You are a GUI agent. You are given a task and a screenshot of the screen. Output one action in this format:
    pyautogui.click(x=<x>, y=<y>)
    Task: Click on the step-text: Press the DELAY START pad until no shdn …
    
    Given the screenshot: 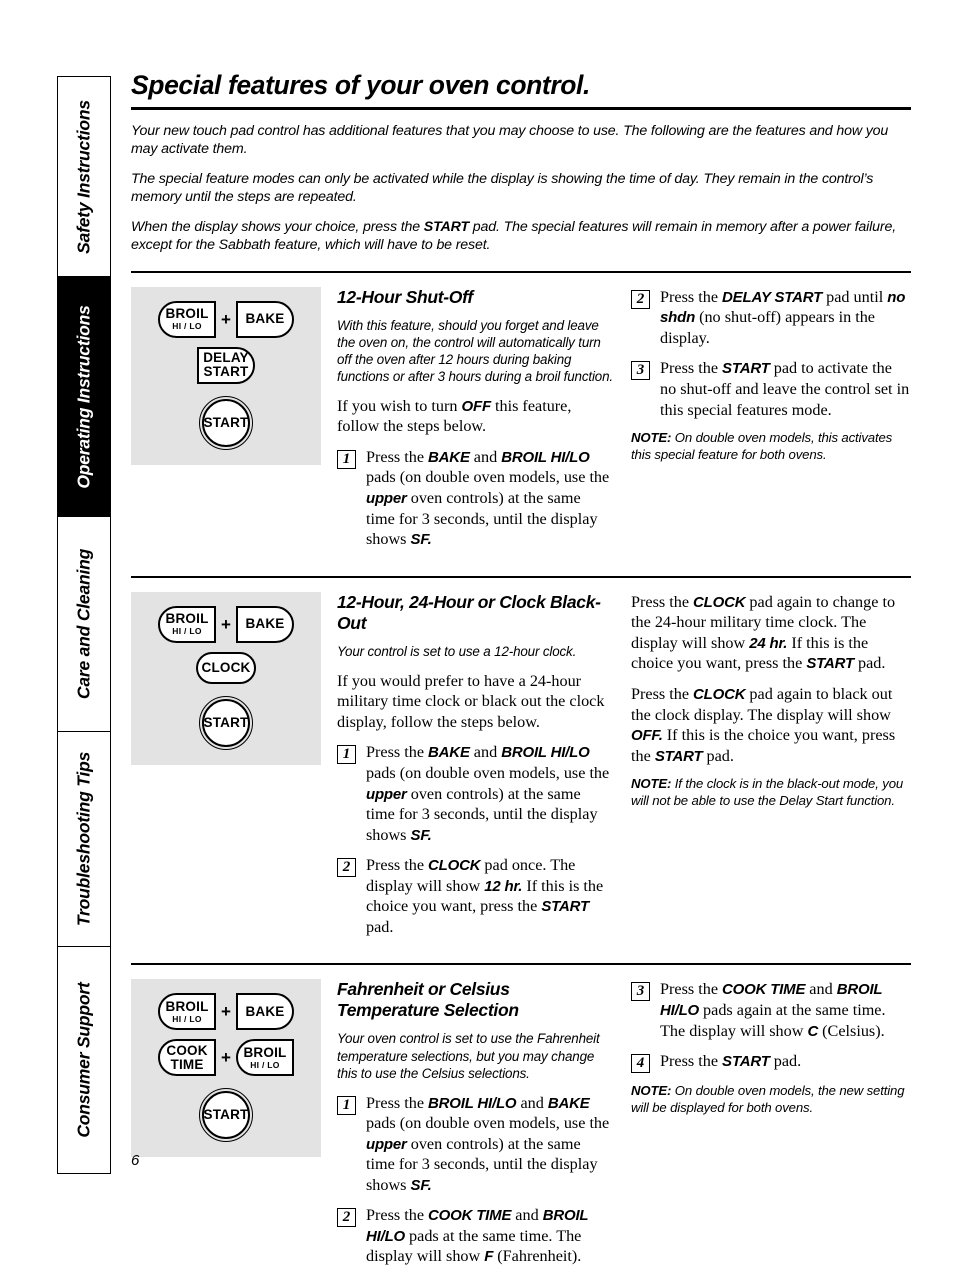 What is the action you would take?
    pyautogui.click(x=783, y=317)
    